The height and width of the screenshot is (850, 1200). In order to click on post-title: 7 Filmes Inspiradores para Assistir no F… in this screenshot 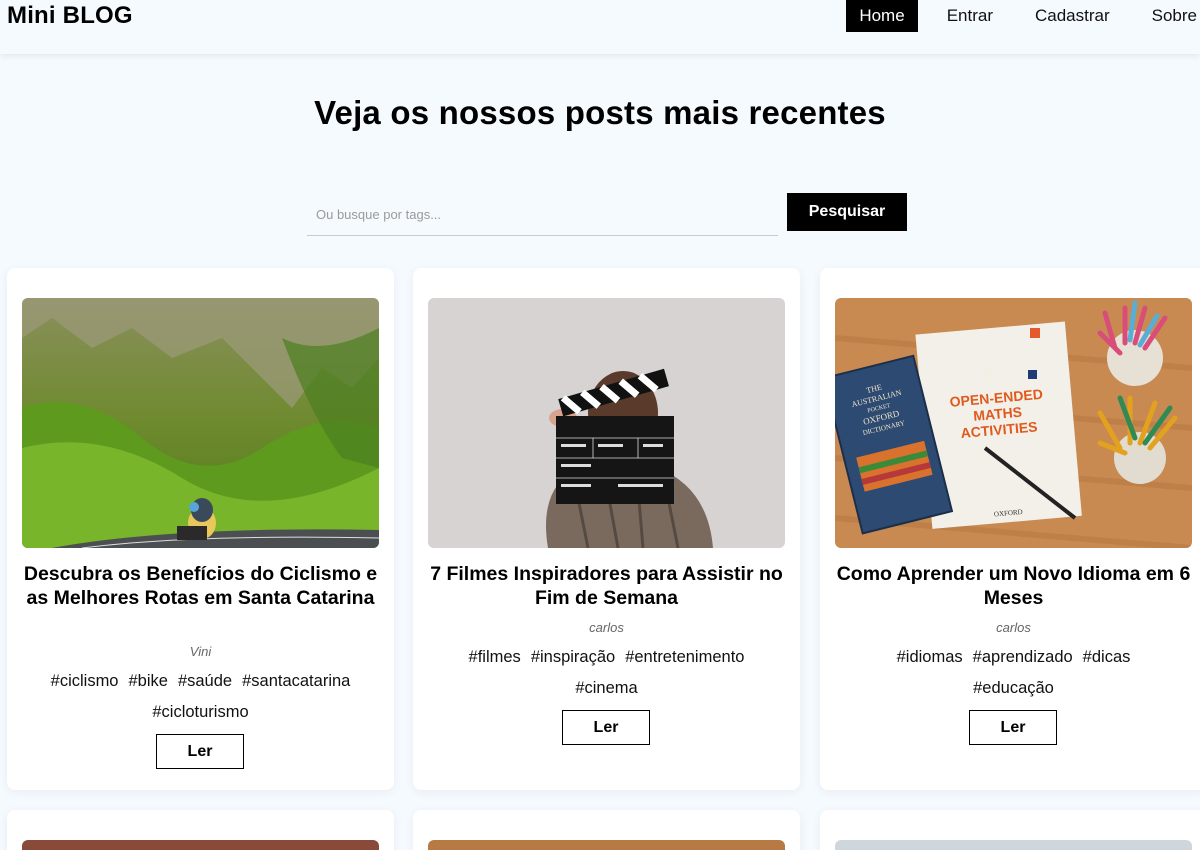, I will do `click(606, 586)`.